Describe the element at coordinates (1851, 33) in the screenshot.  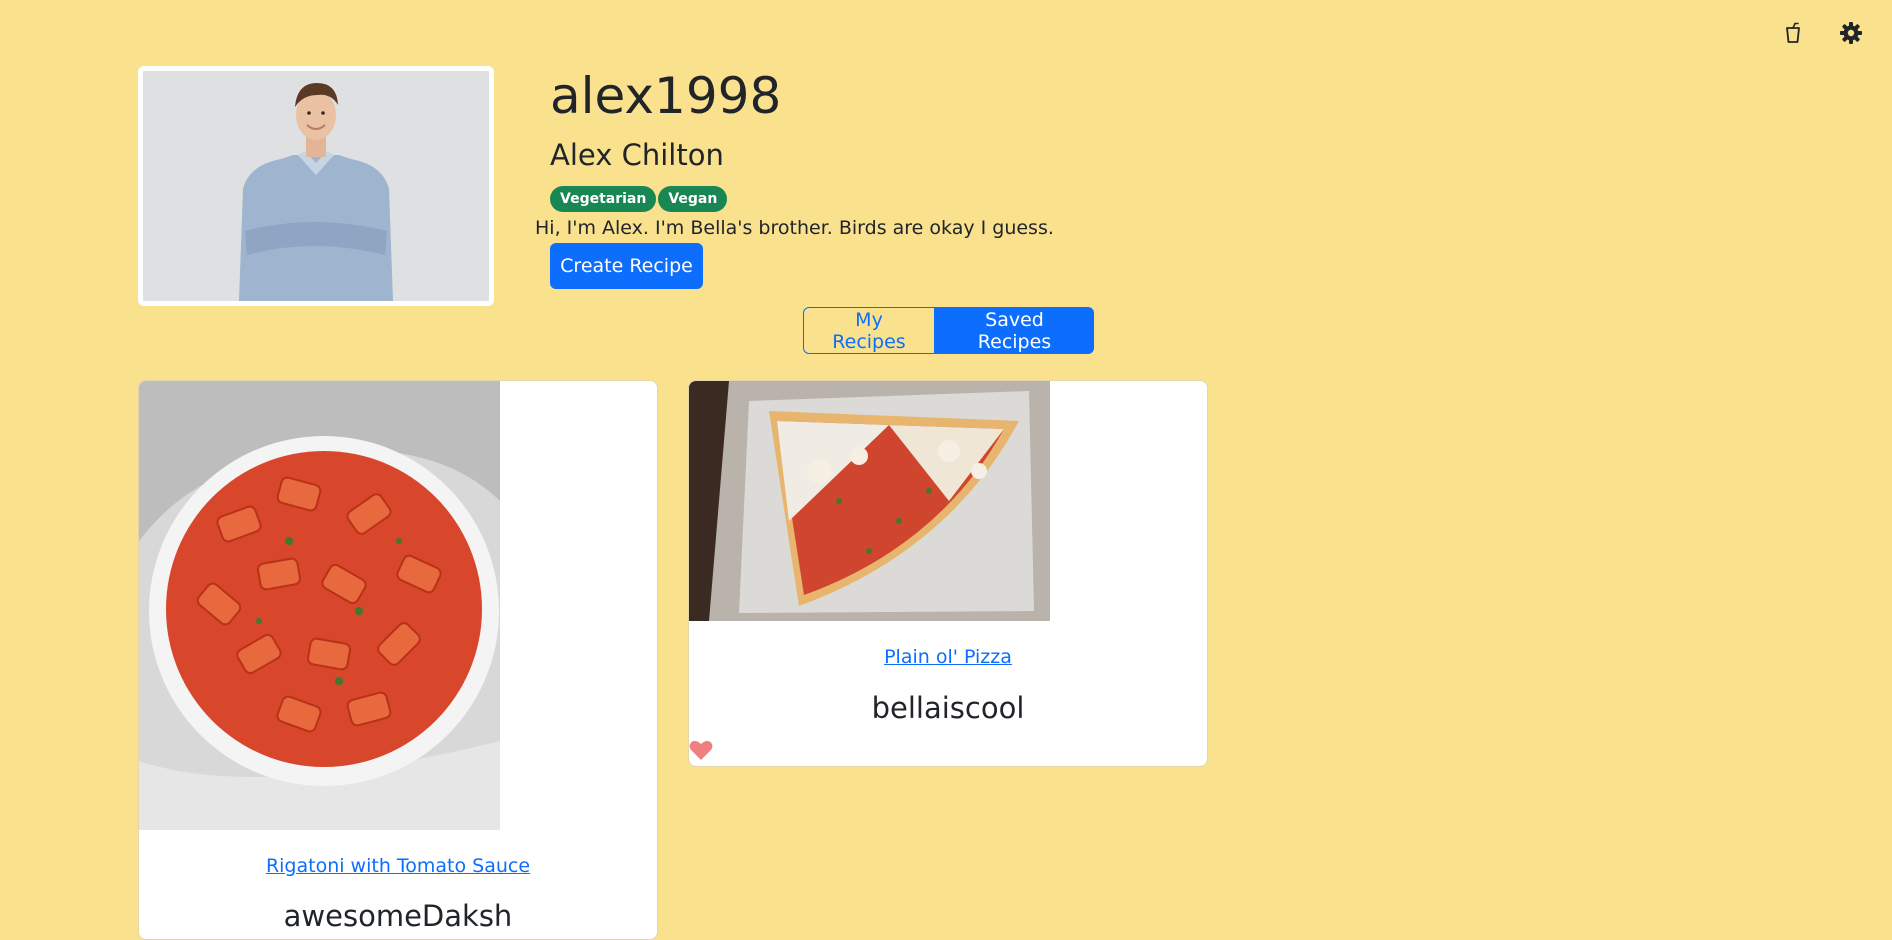
I see `gear-icon` at that location.